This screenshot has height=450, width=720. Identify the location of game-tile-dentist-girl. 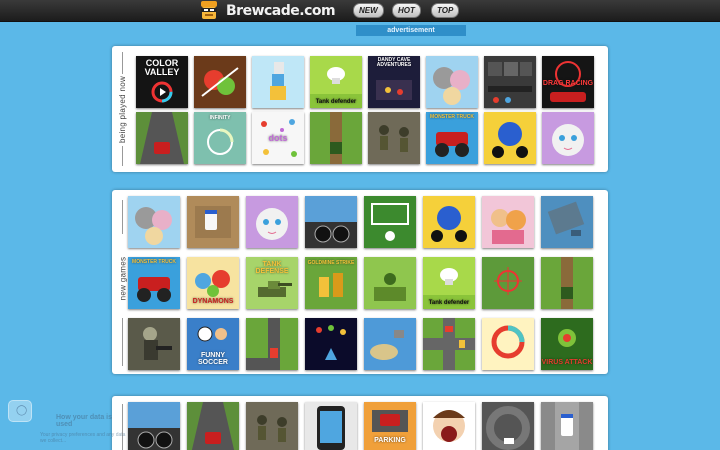
(449, 426).